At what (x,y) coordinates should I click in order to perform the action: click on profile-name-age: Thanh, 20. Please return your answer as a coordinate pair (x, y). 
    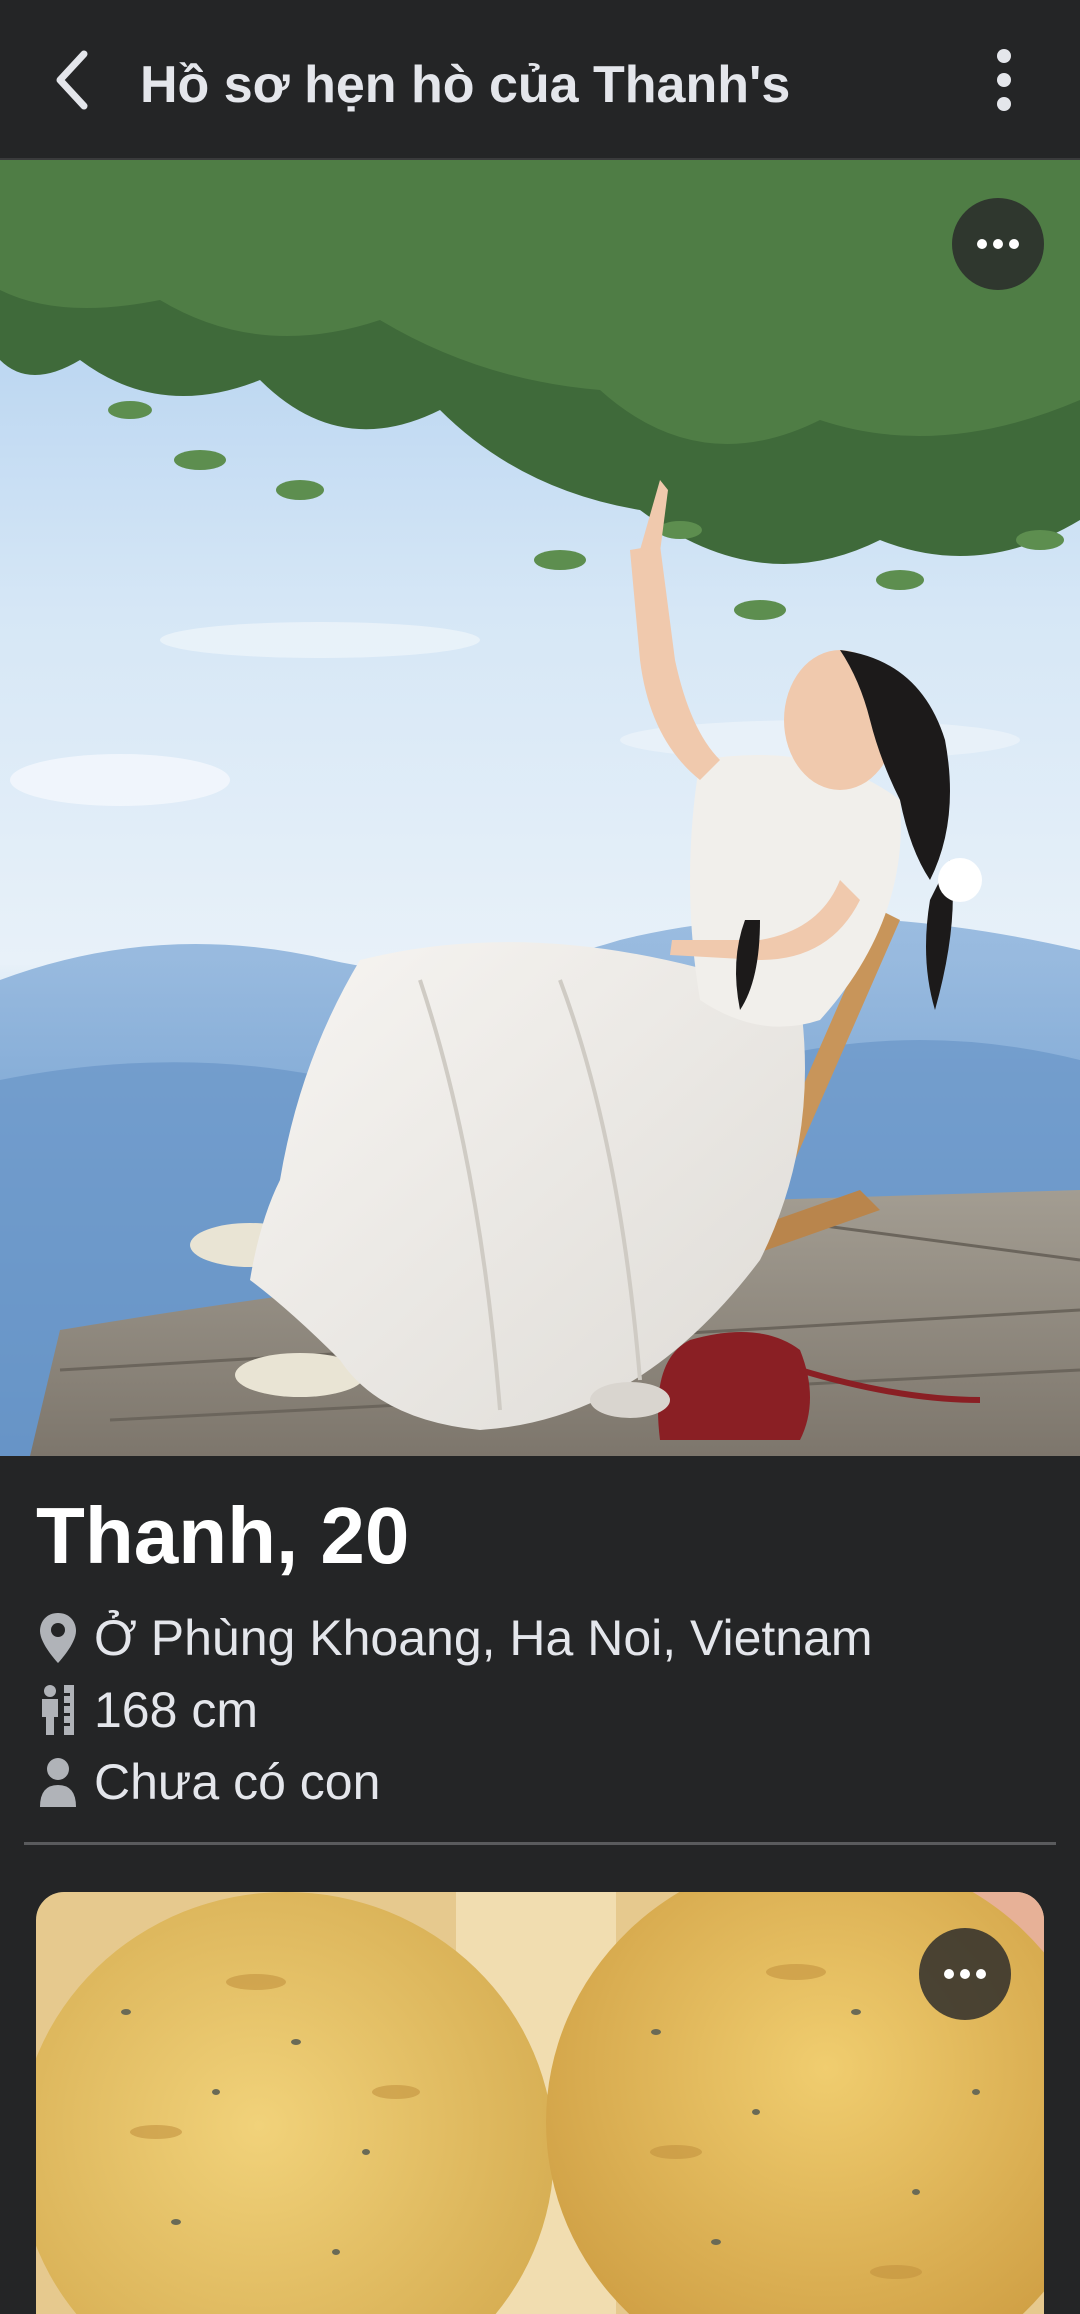
    Looking at the image, I should click on (223, 1535).